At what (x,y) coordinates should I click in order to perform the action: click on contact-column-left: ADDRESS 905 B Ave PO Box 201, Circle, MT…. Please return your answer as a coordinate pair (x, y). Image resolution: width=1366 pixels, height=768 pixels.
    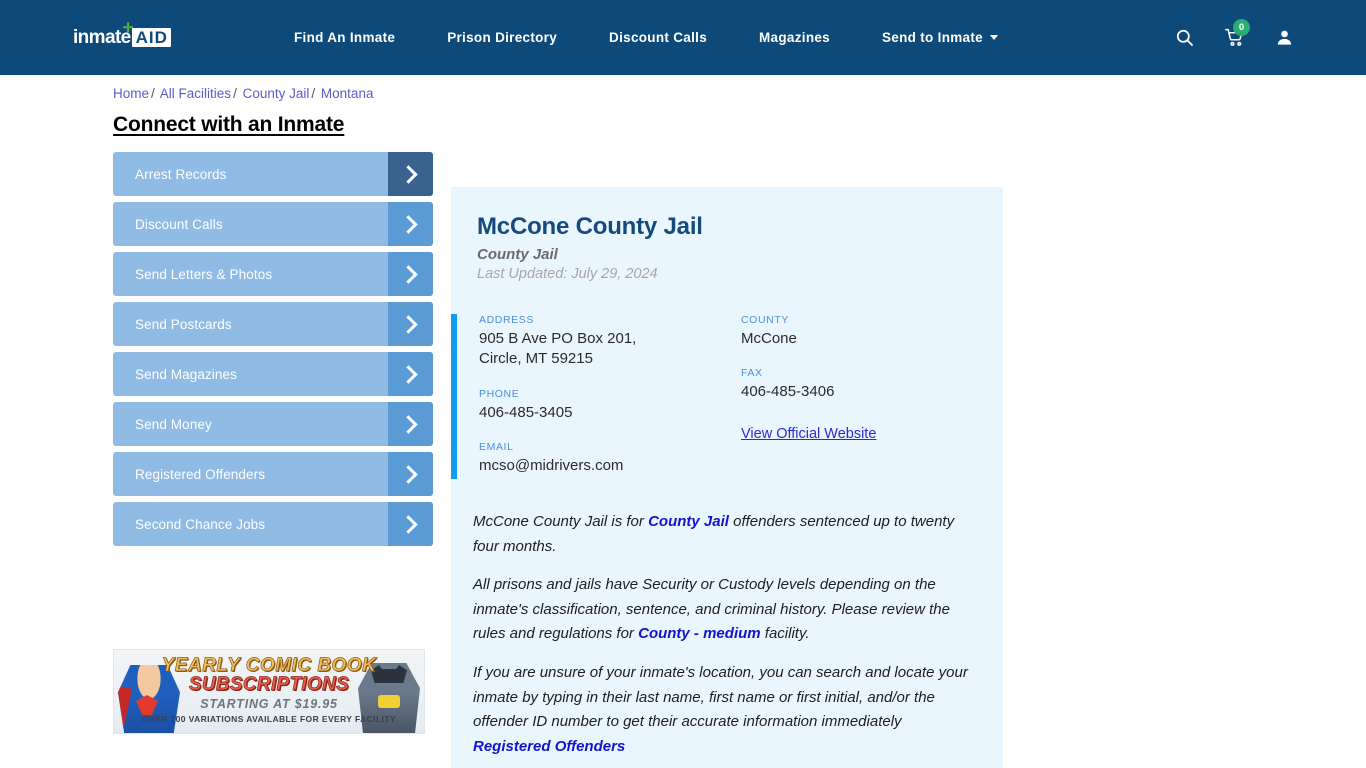
    Looking at the image, I should click on (610, 404).